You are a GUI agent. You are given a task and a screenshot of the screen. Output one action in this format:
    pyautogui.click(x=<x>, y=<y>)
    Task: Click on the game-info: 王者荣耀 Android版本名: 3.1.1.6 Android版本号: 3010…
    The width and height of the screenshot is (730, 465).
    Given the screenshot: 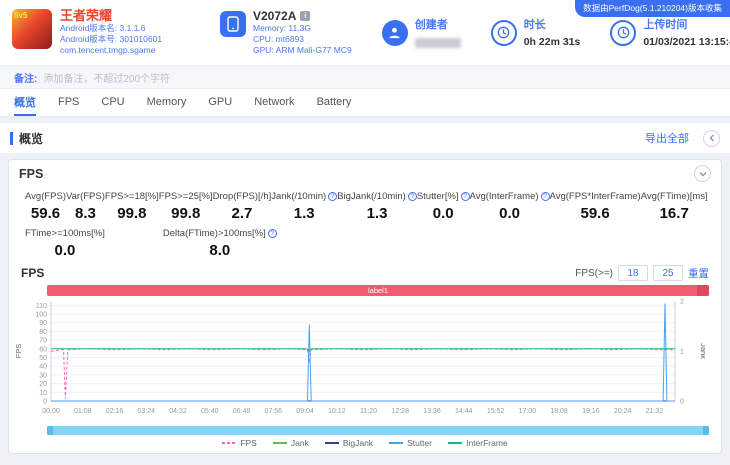 What is the action you would take?
    pyautogui.click(x=111, y=32)
    